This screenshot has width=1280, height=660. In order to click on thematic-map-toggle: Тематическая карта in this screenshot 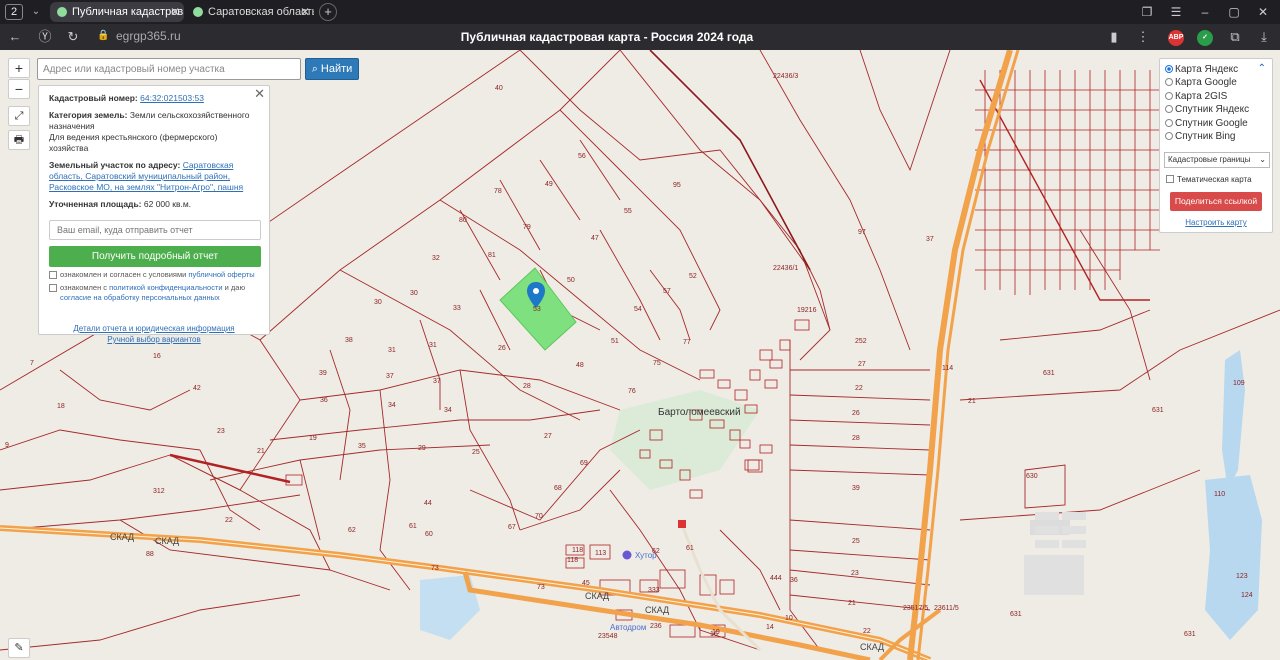, I will do `click(1209, 179)`.